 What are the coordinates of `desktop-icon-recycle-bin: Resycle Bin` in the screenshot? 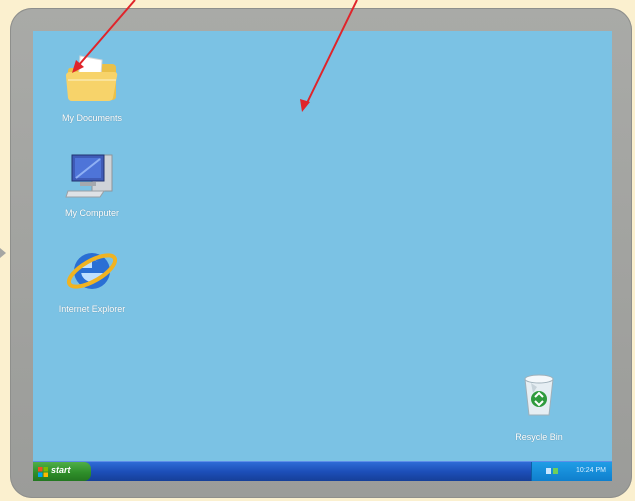 It's located at (539, 405).